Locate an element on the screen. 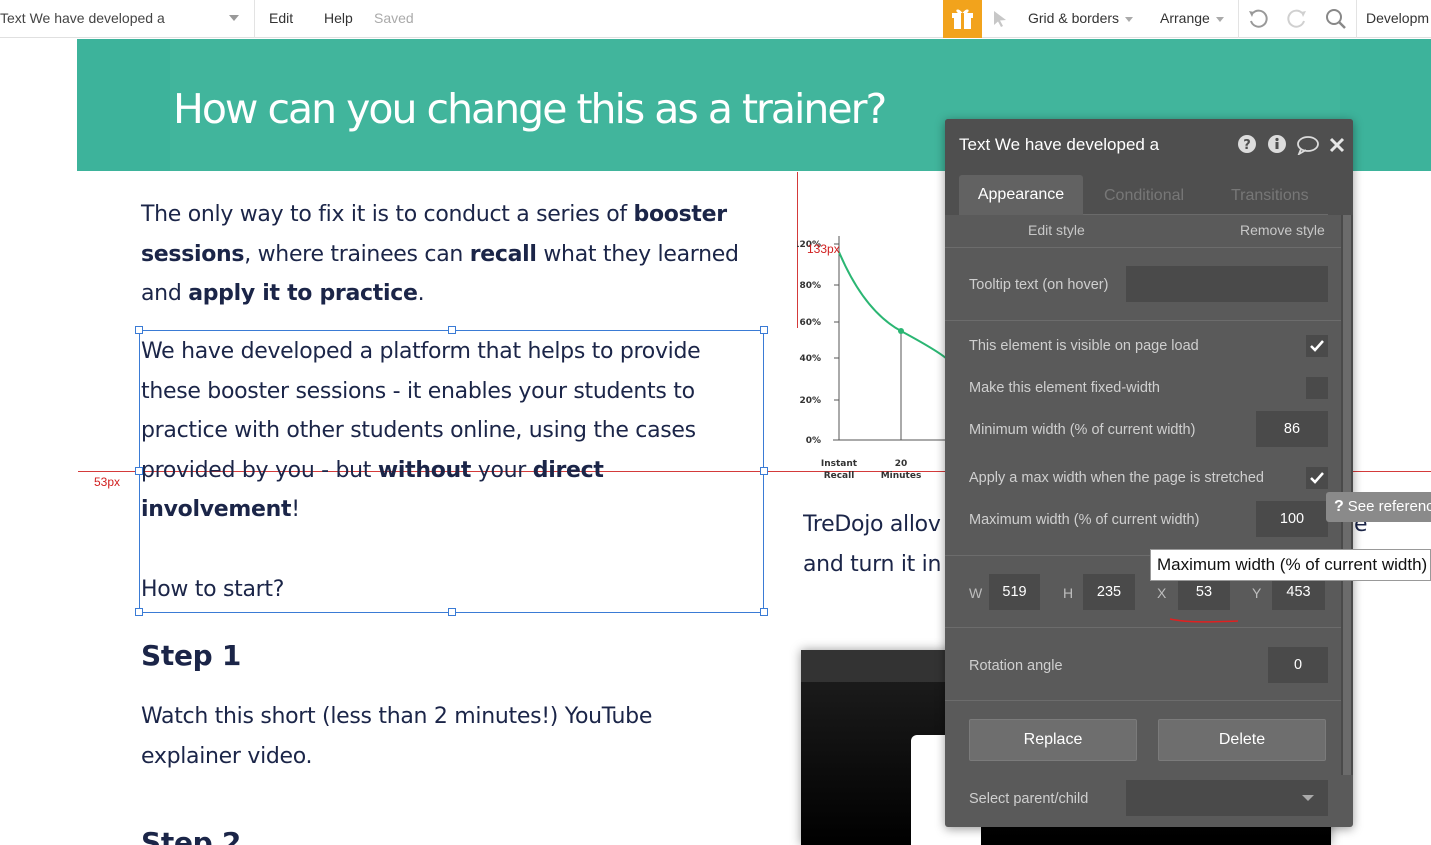 The height and width of the screenshot is (845, 1431). comment-icon is located at coordinates (1308, 145).